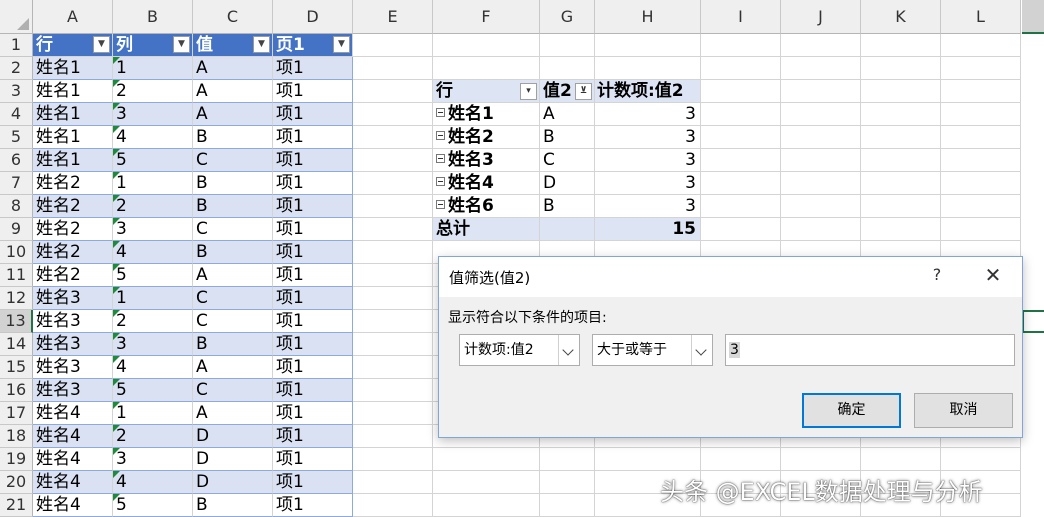 The height and width of the screenshot is (517, 1044). Describe the element at coordinates (851, 410) in the screenshot. I see `ok-button: 确定` at that location.